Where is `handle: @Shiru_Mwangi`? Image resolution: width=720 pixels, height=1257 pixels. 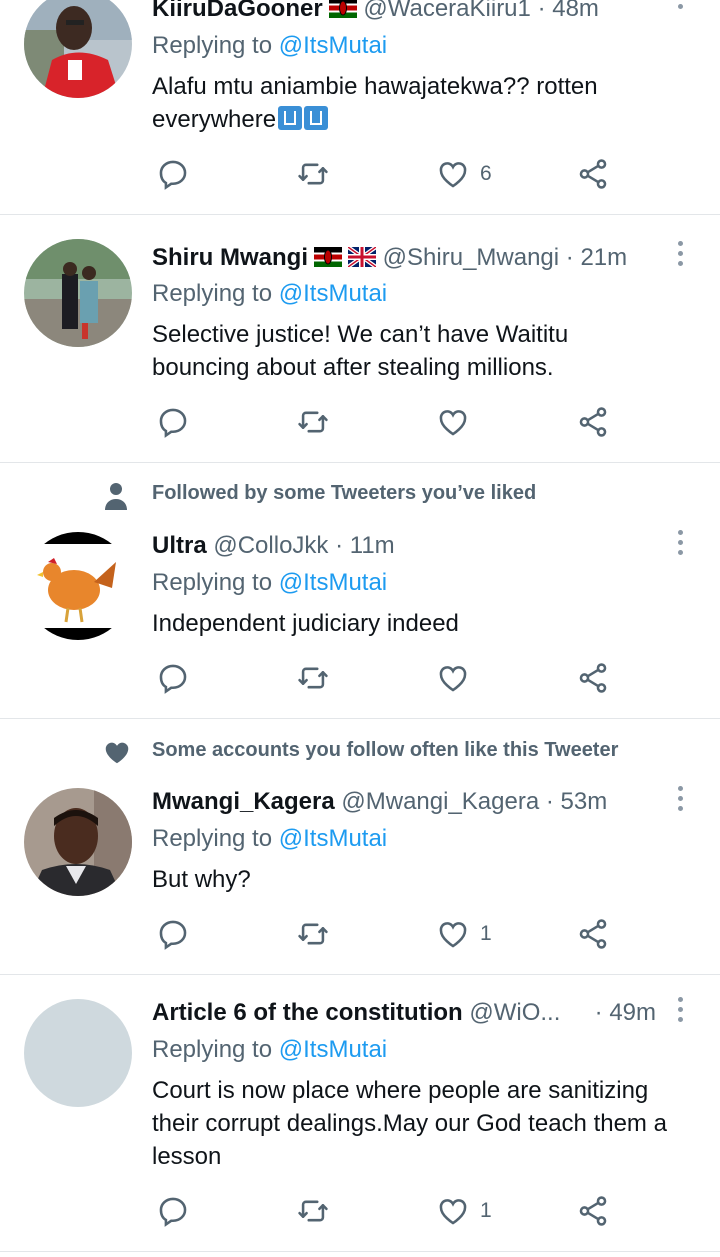 handle: @Shiru_Mwangi is located at coordinates (471, 257).